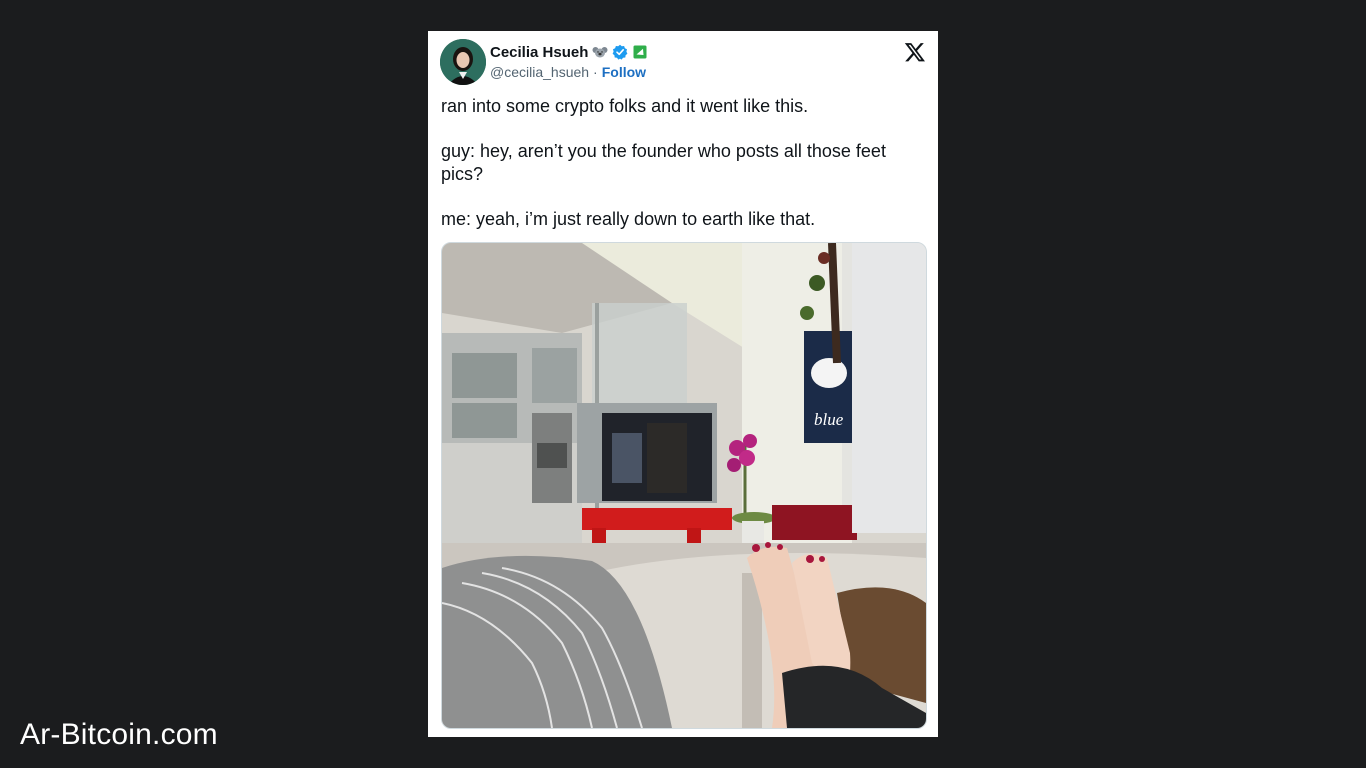 This screenshot has width=1366, height=768. Describe the element at coordinates (119, 734) in the screenshot. I see `watermark-text: Ar-Bitcoin.com` at that location.